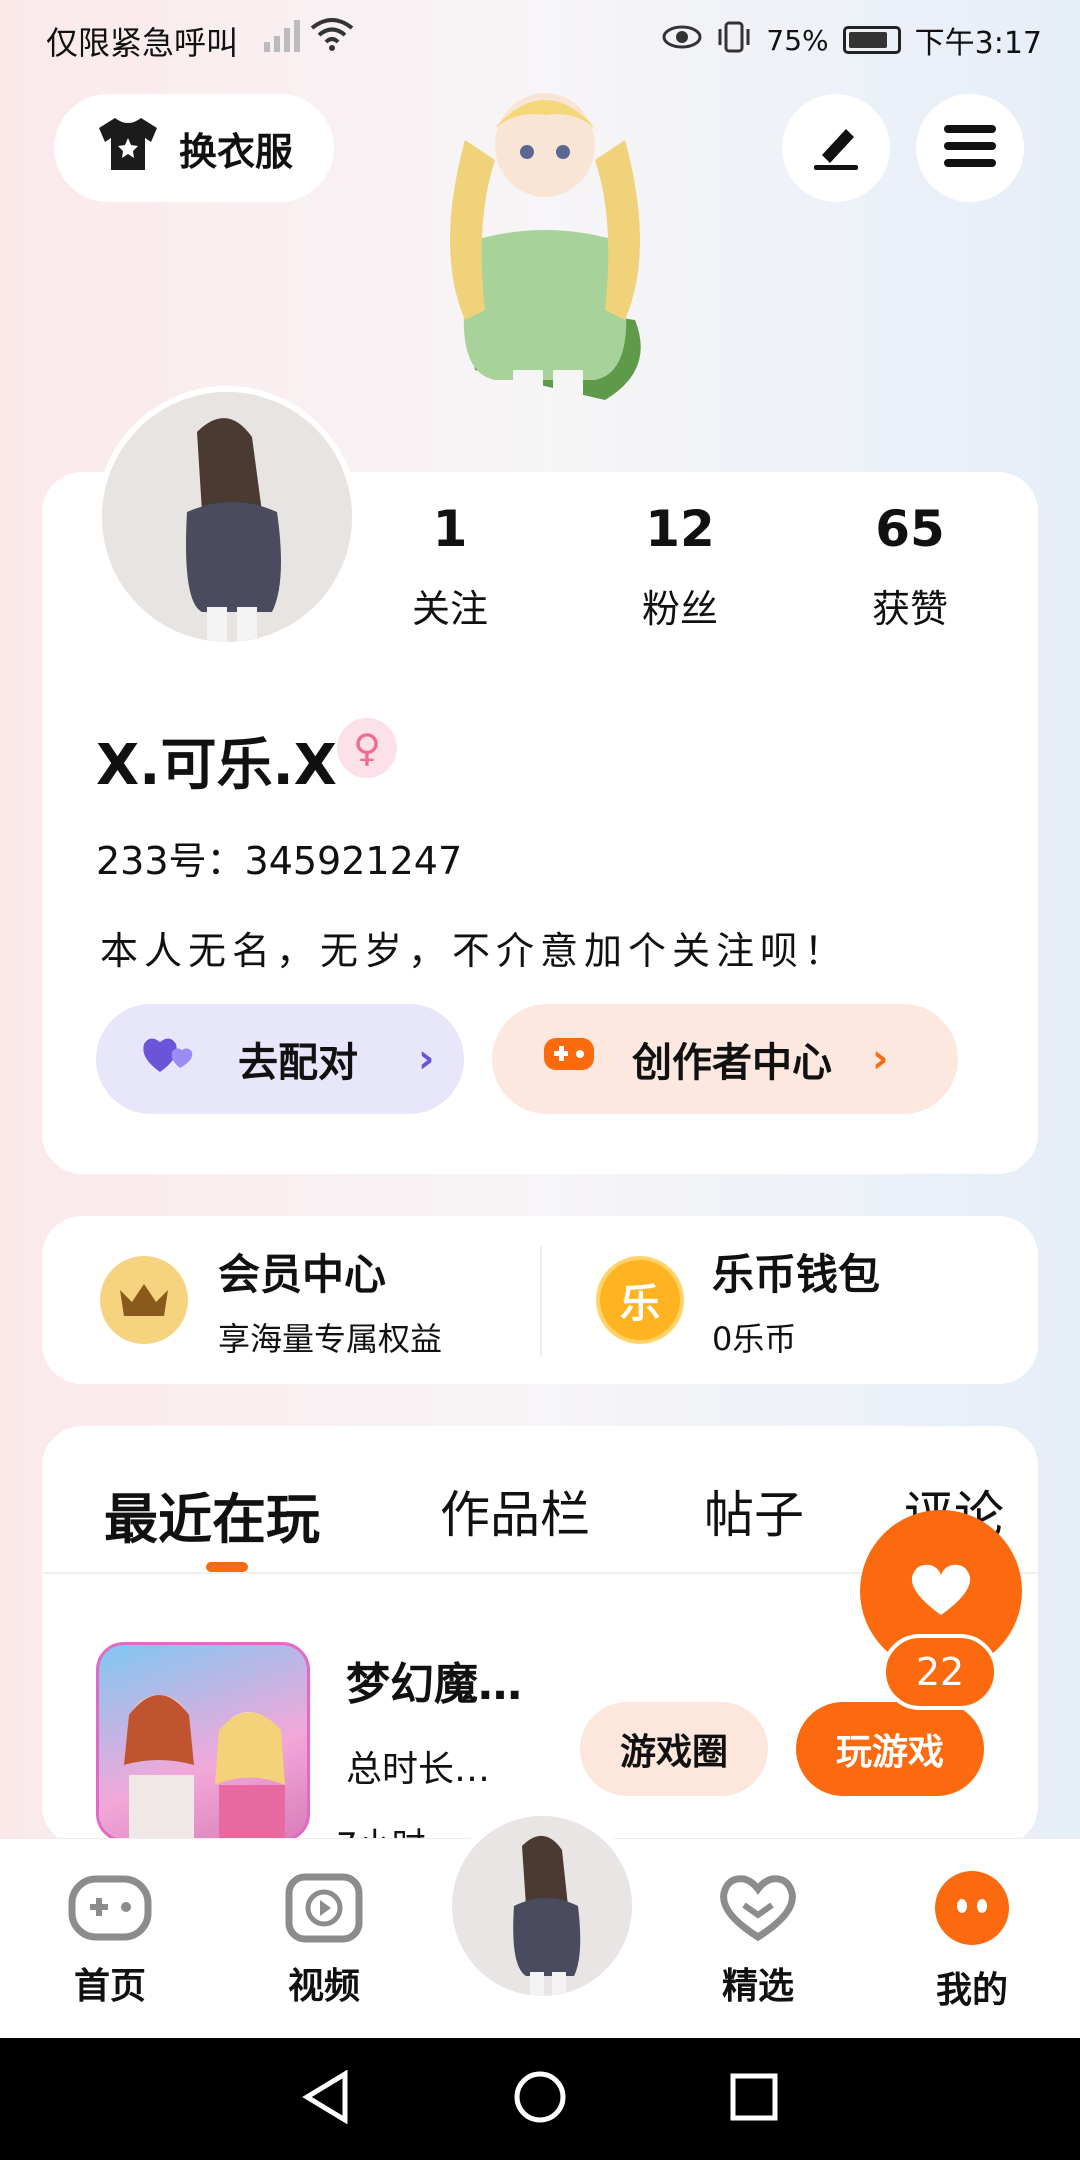 The height and width of the screenshot is (2160, 1080). I want to click on stat-fans: 12 粉丝, so click(680, 566).